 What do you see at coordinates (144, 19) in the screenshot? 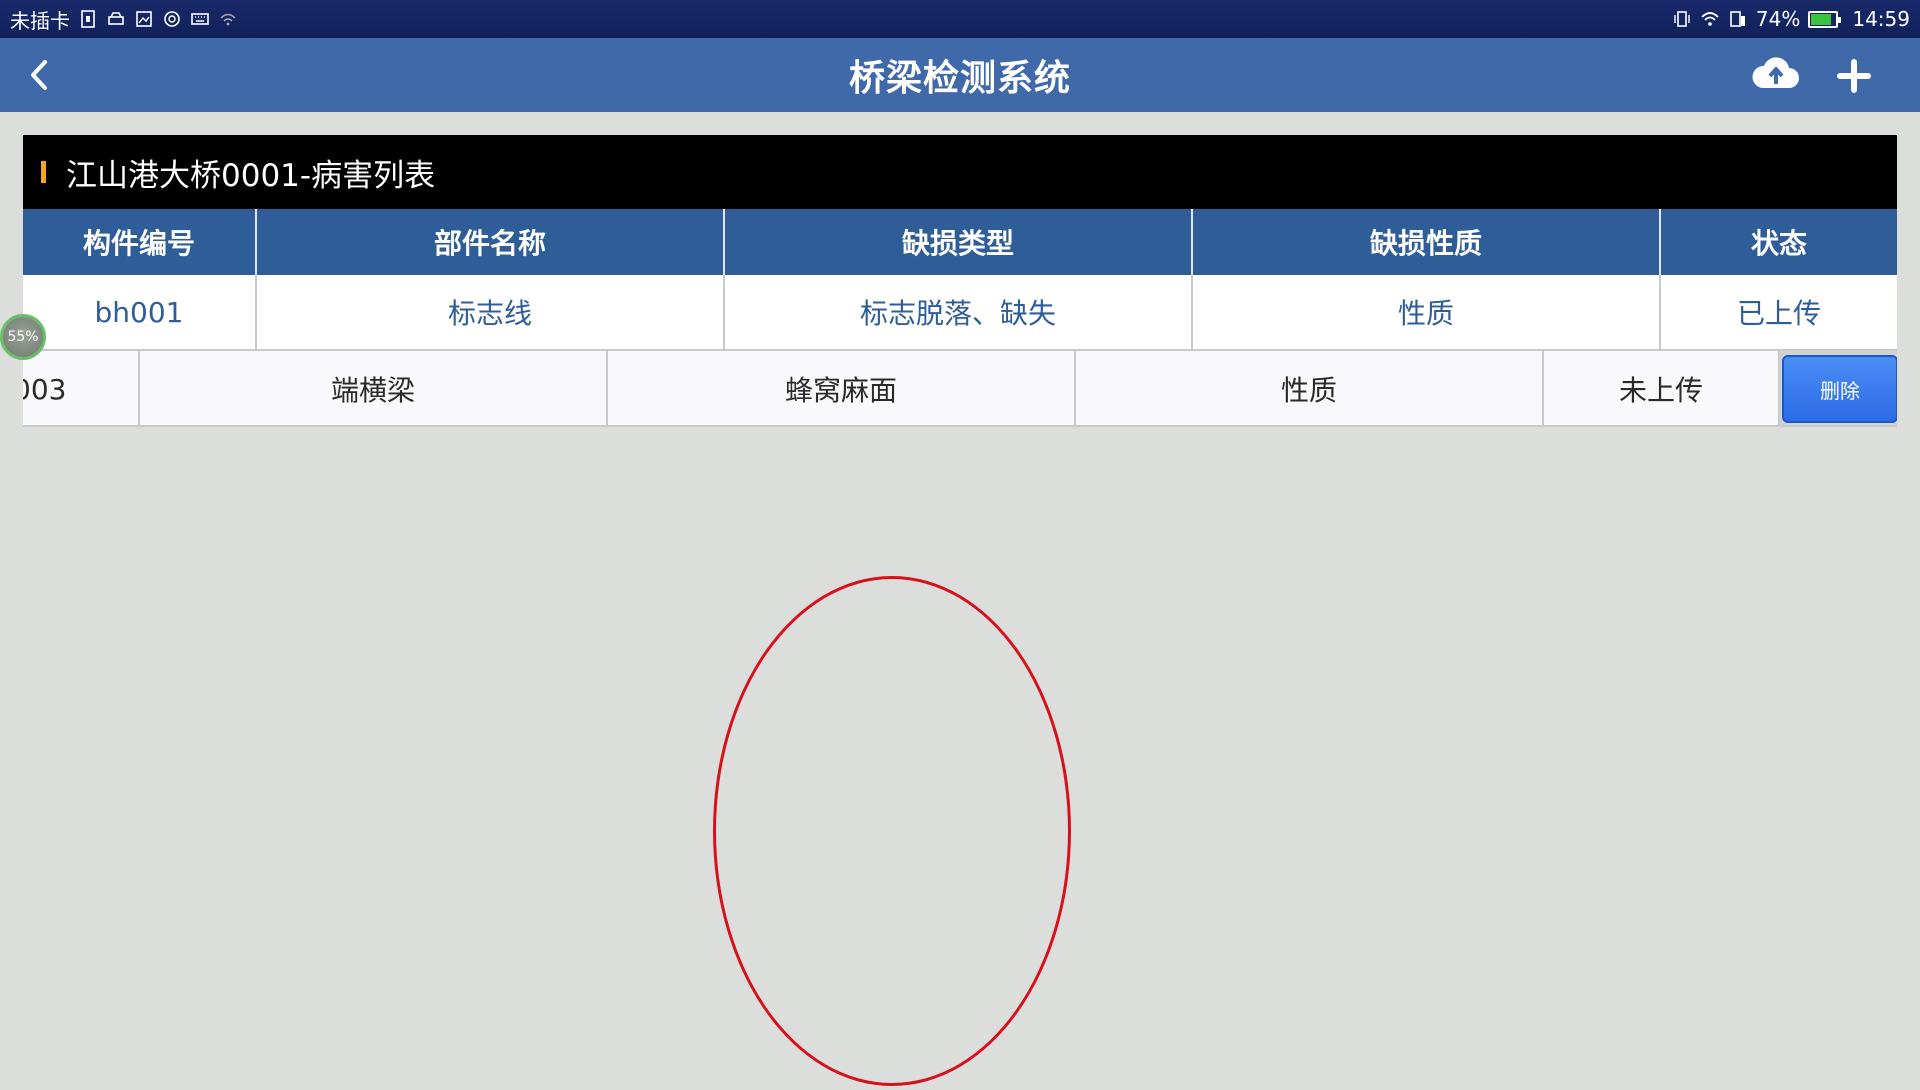
I see `image-icon` at bounding box center [144, 19].